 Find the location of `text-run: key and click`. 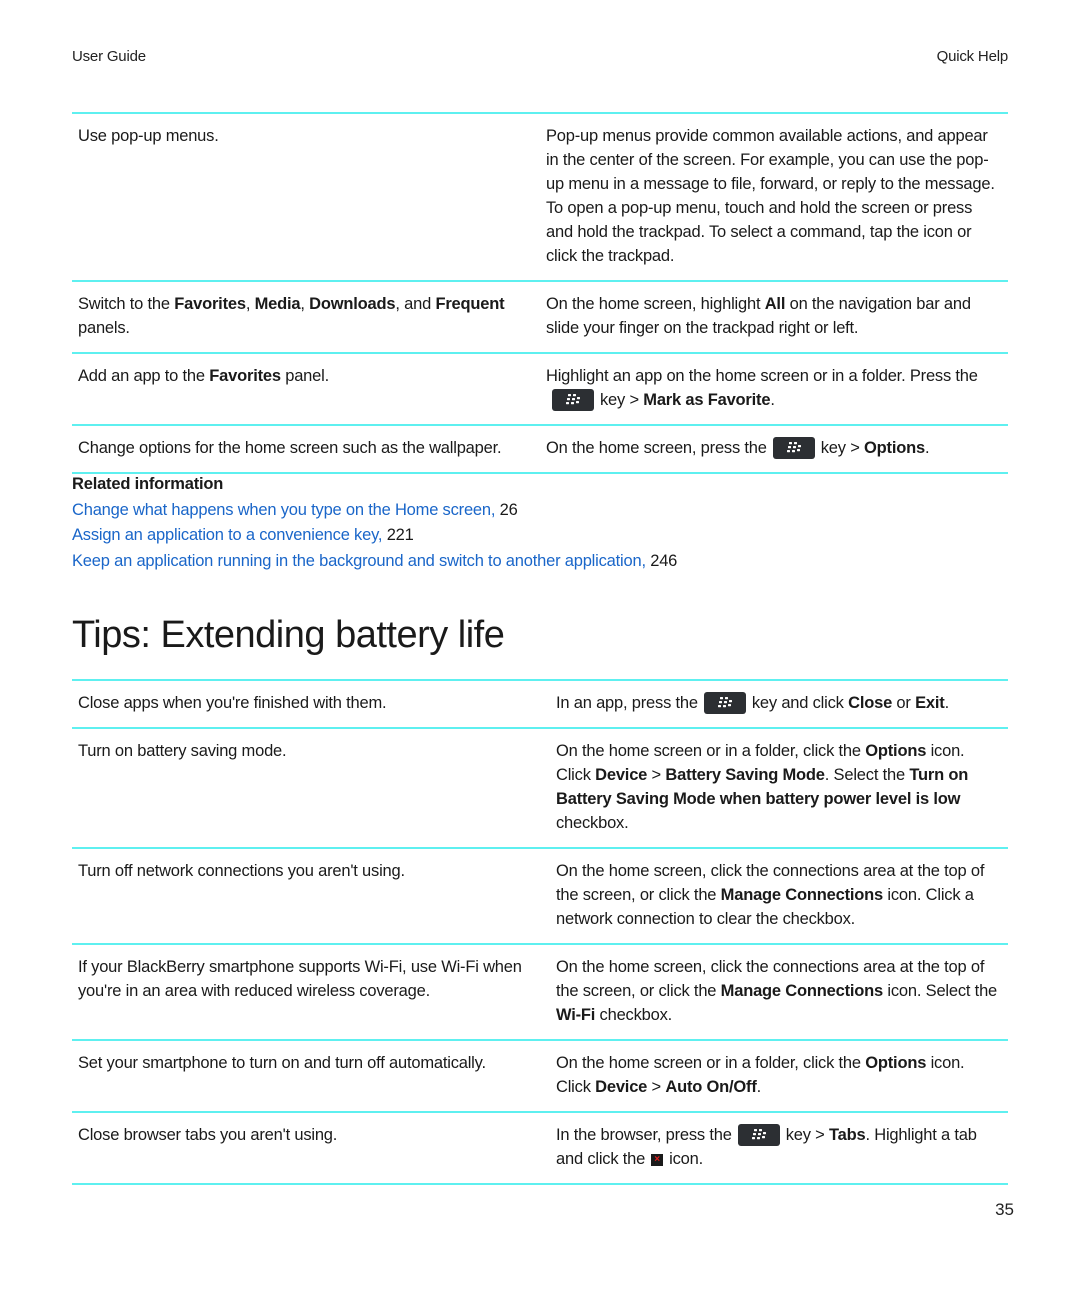

text-run: key and click is located at coordinates (800, 703).